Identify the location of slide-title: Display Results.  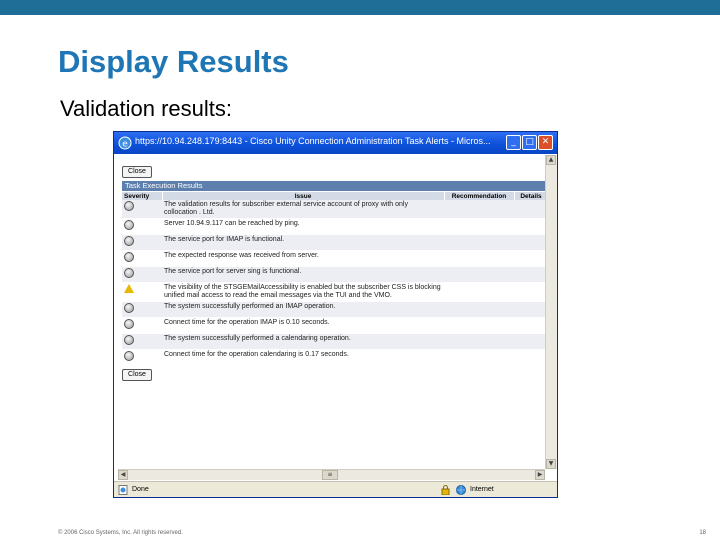
(173, 61).